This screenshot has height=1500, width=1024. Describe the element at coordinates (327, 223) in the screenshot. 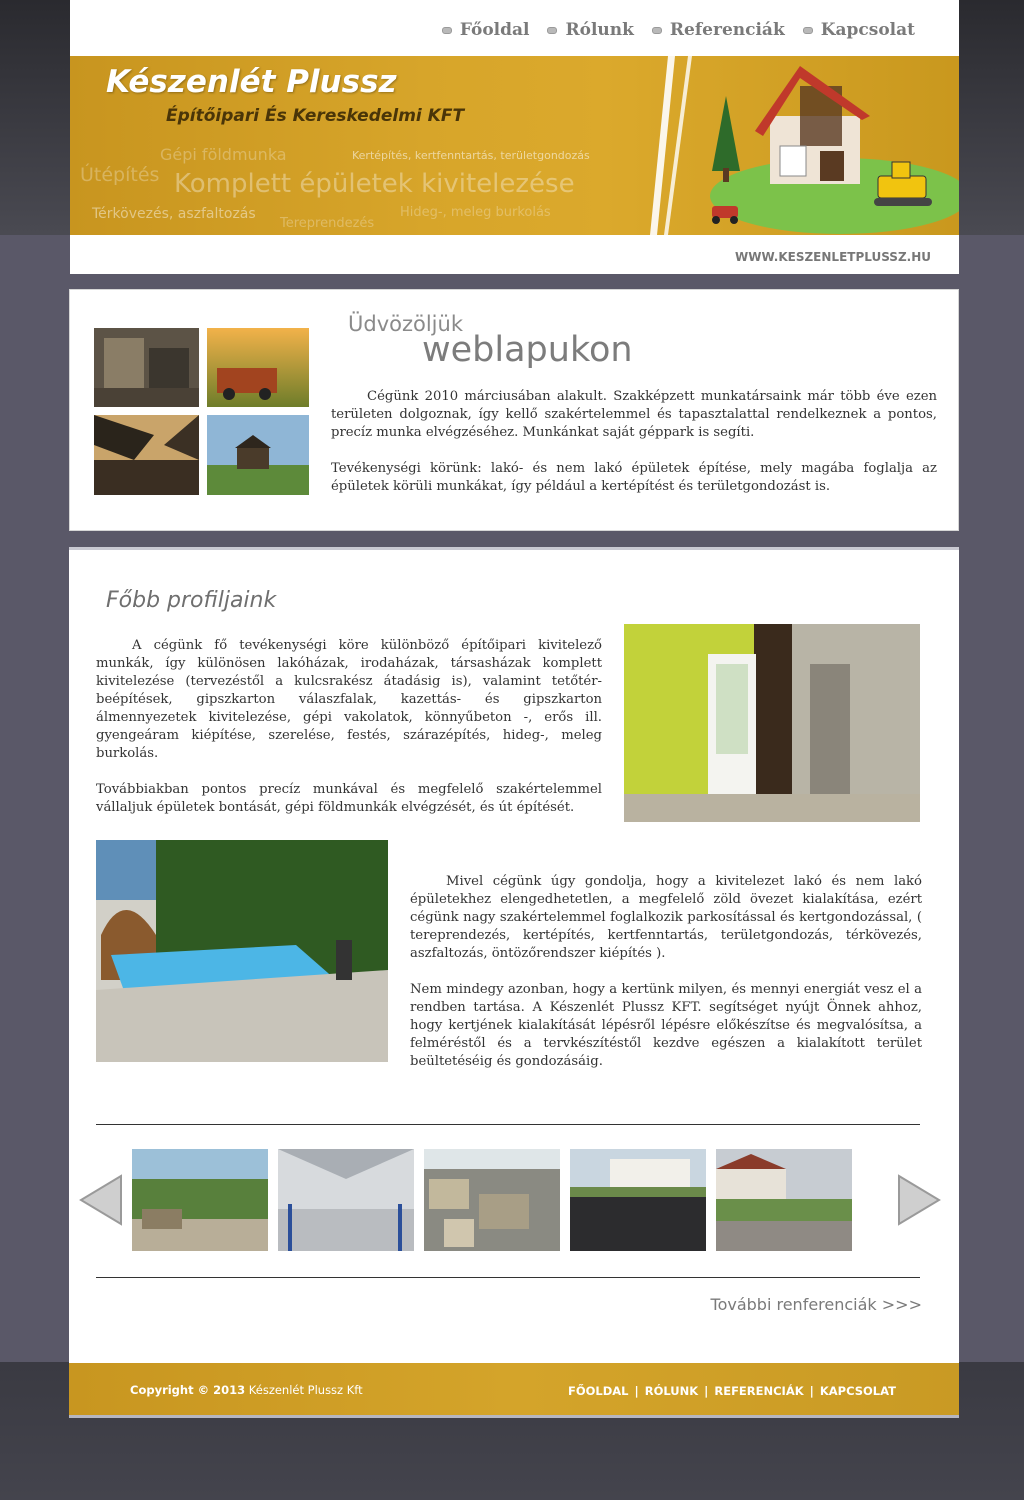

I see `banner-word: Tereprendezés` at that location.